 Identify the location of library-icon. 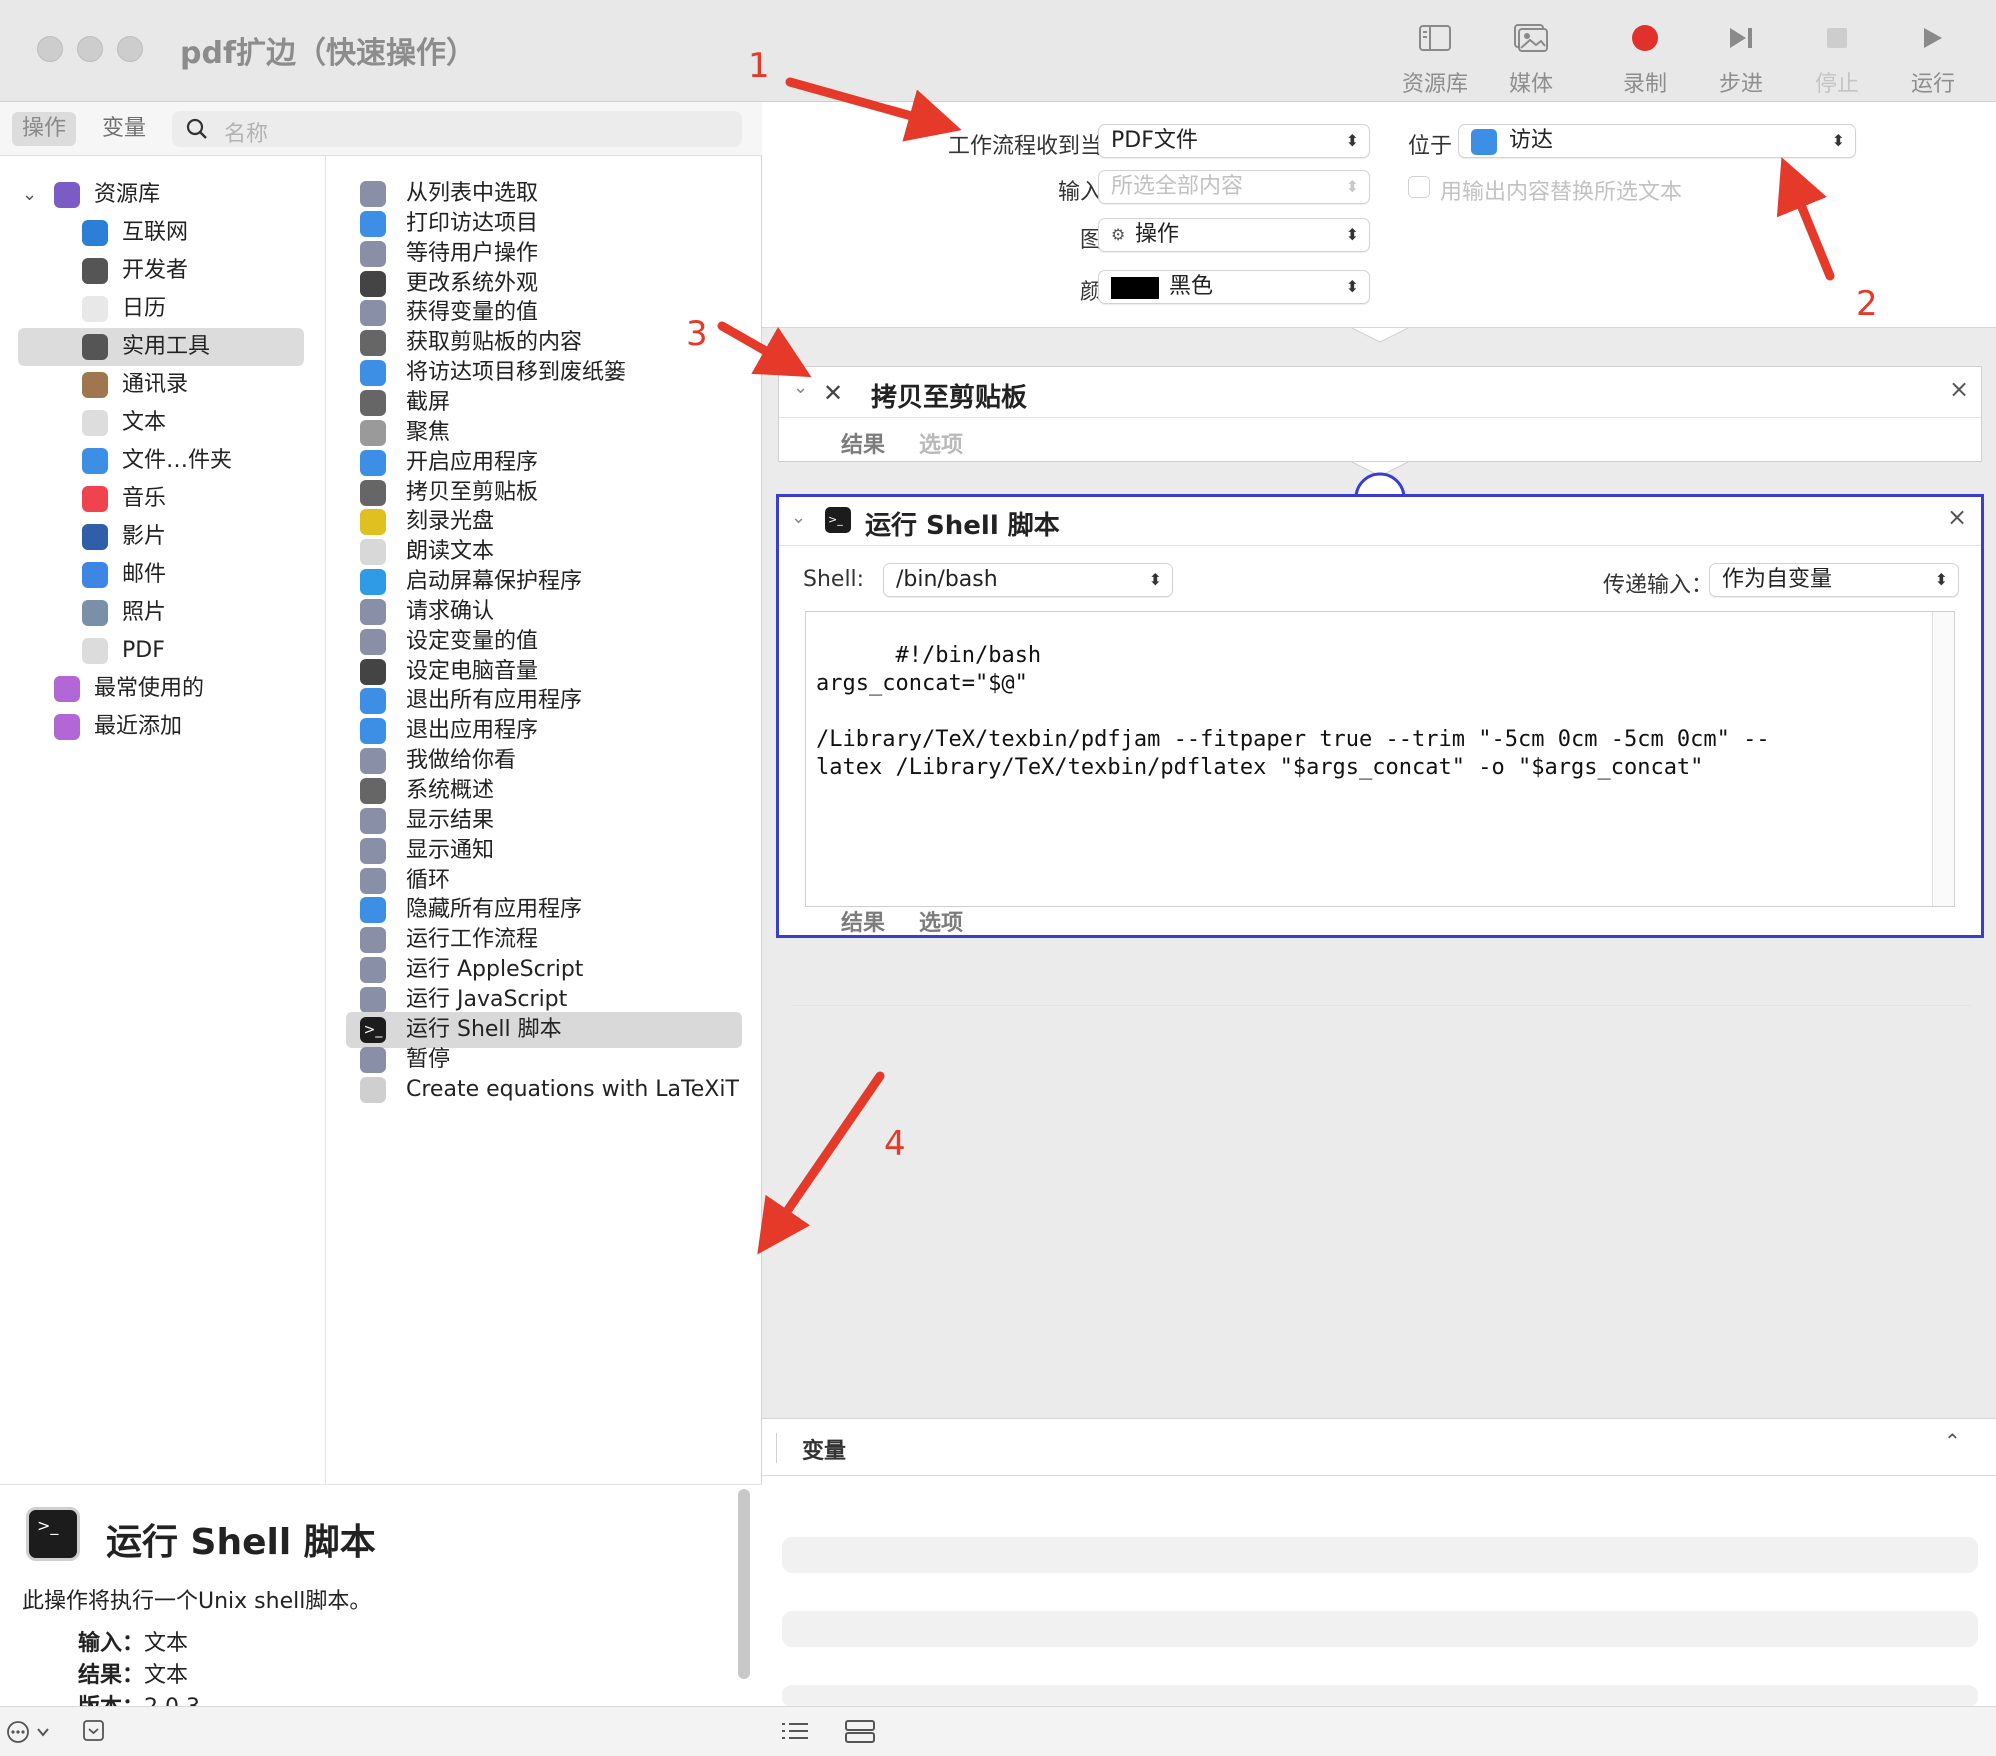
(67, 195).